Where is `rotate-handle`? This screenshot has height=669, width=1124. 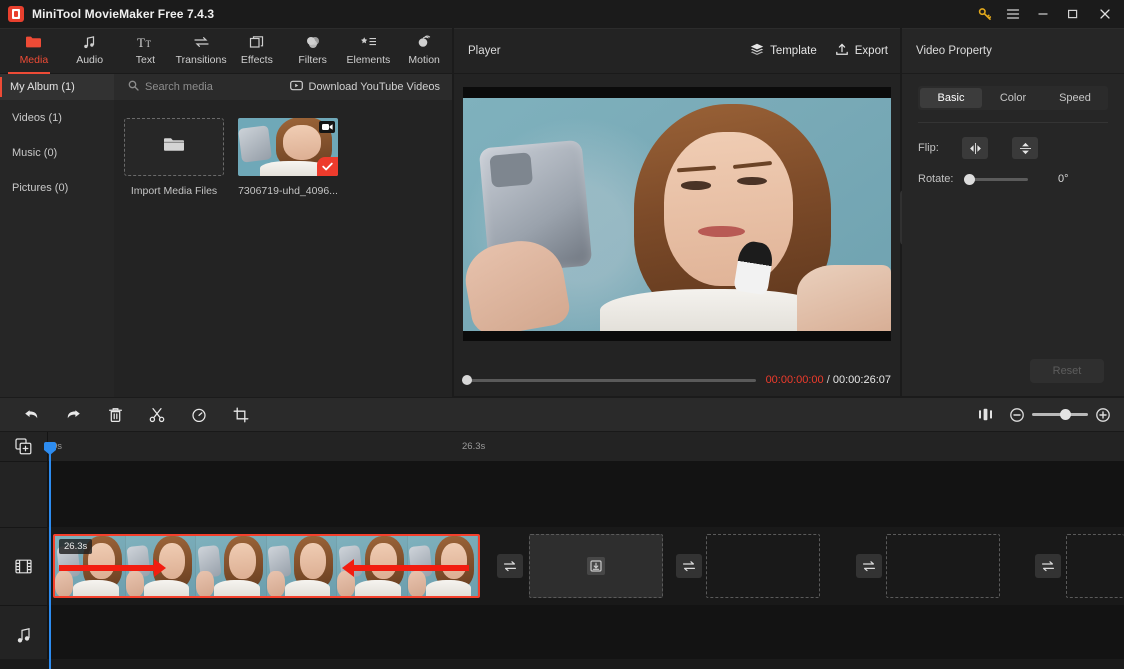
rotate-handle is located at coordinates (969, 179).